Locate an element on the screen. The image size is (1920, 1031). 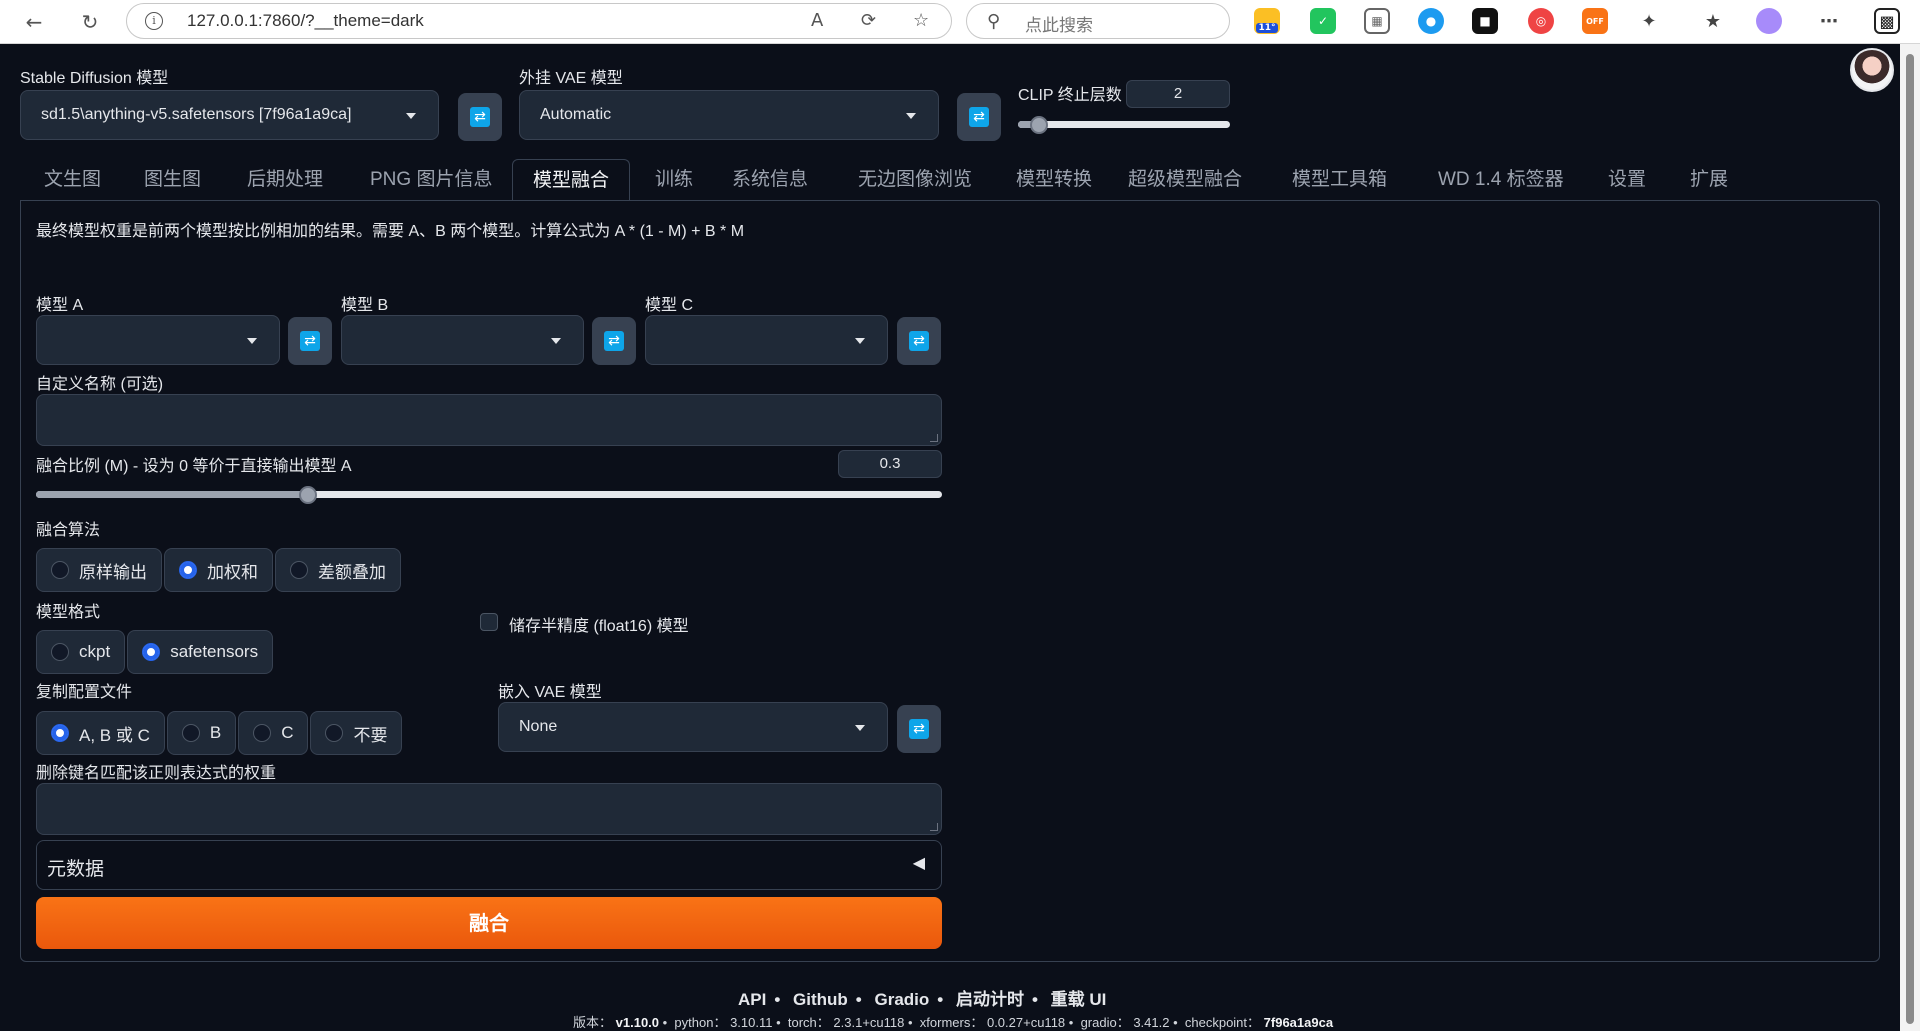
extension-off-icon: OFF is located at coordinates (1595, 21).